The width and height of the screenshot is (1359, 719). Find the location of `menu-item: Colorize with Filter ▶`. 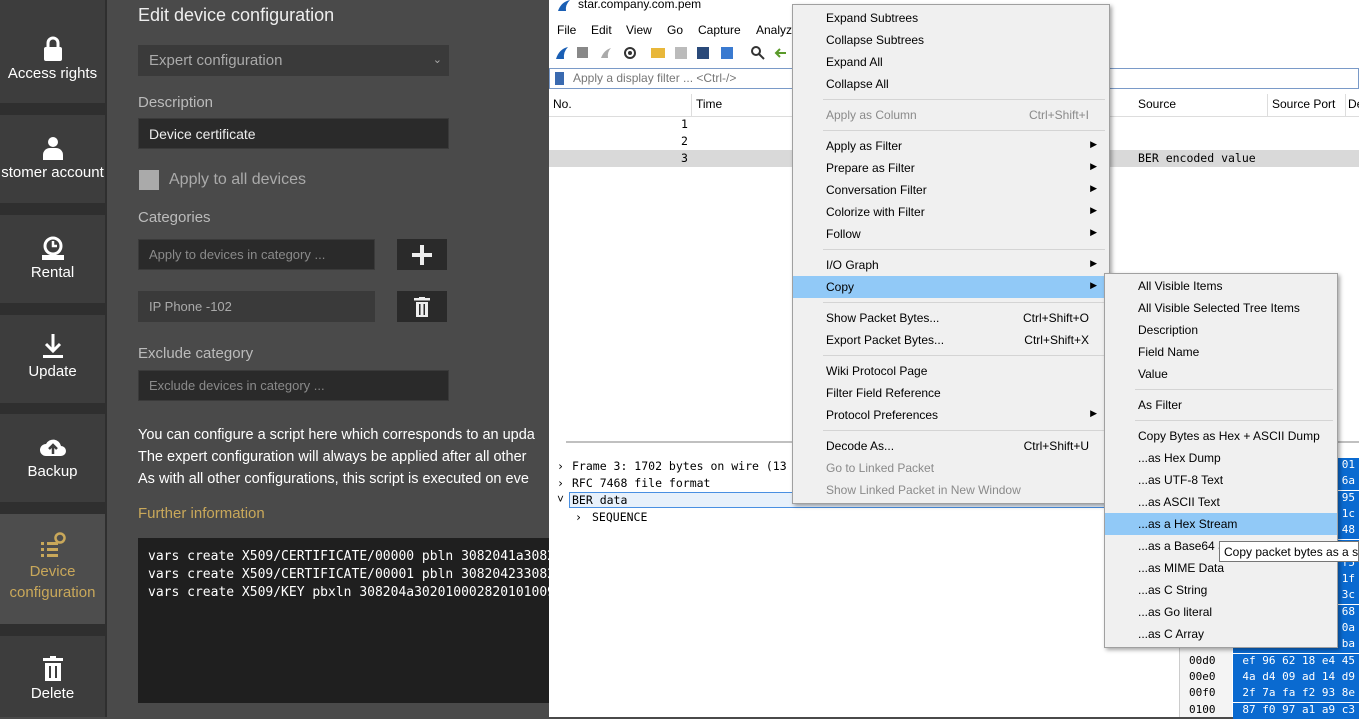

menu-item: Colorize with Filter ▶ is located at coordinates (951, 212).